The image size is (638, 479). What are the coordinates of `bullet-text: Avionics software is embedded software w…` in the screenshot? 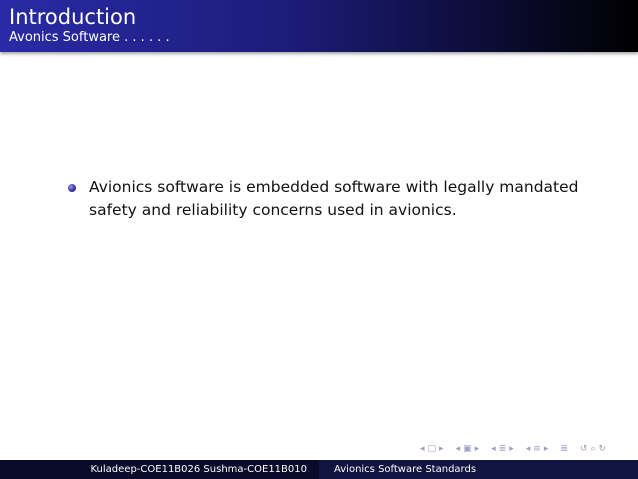 It's located at (334, 198).